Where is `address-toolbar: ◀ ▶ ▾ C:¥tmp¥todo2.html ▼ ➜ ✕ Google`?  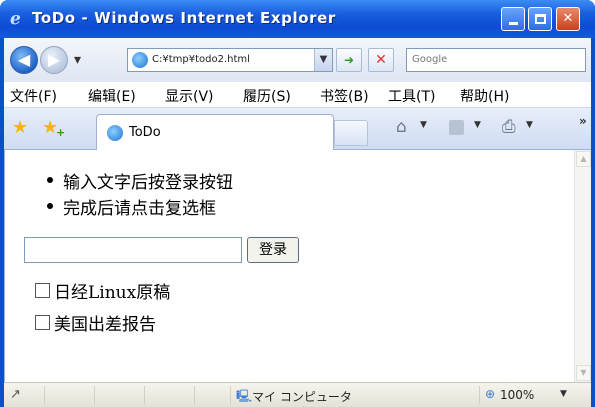 address-toolbar: ◀ ▶ ▾ C:¥tmp¥todo2.html ▼ ➜ ✕ Google is located at coordinates (297, 60).